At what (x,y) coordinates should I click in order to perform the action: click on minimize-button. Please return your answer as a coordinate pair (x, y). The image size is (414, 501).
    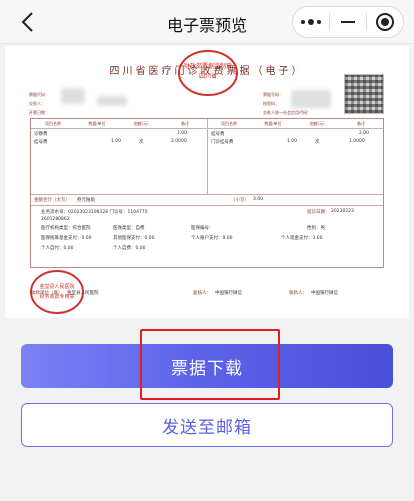
    Looking at the image, I should click on (348, 22).